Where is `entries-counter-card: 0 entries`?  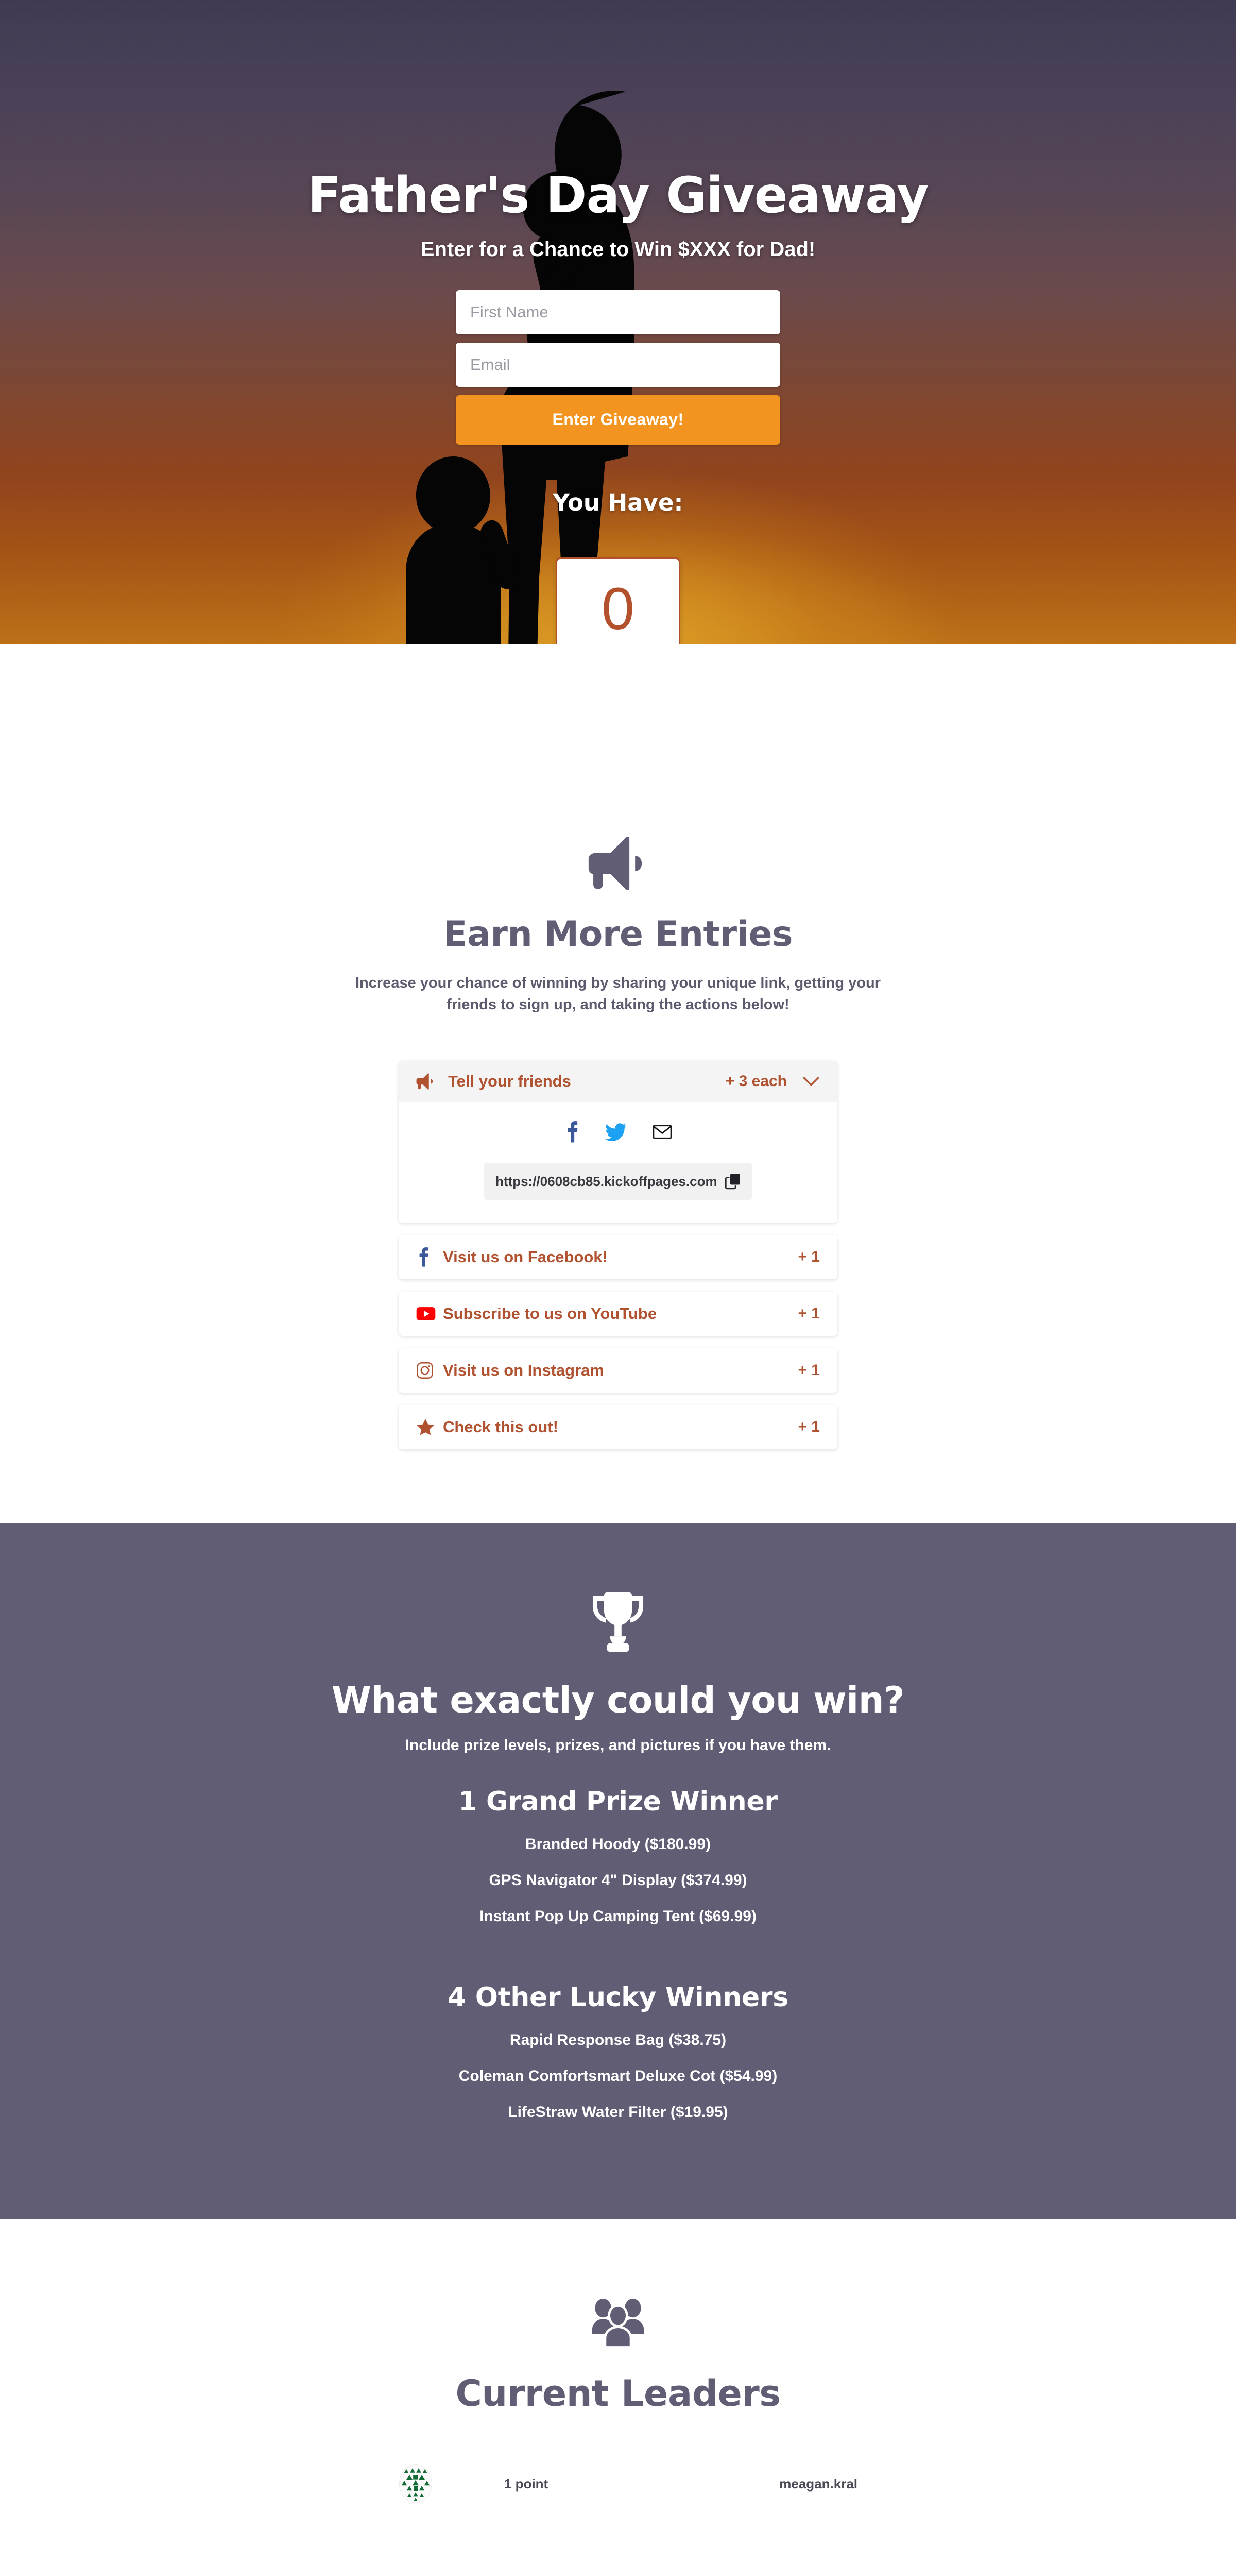
entries-counter-card: 0 entries is located at coordinates (618, 600).